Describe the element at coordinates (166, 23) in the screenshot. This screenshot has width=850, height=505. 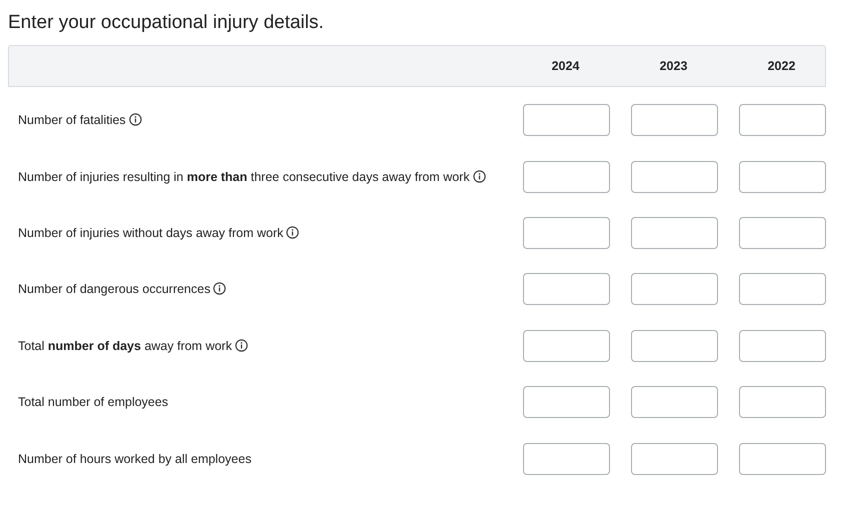
I see `form-heading: Enter your occupational injury details.` at that location.